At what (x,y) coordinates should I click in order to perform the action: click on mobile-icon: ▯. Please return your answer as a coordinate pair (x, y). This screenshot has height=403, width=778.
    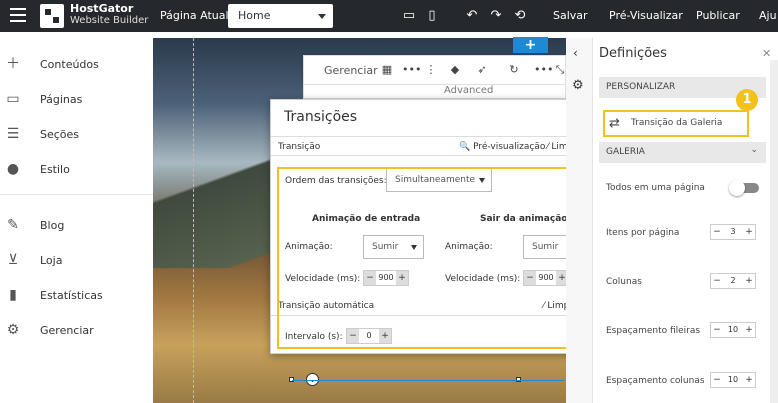
    Looking at the image, I should click on (432, 16).